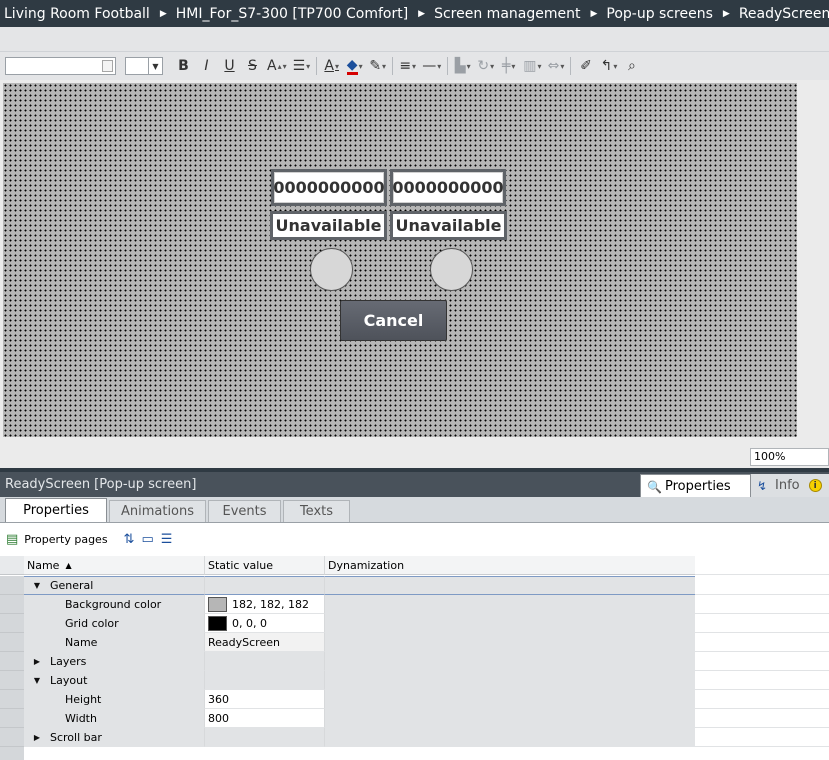 The height and width of the screenshot is (760, 829). I want to click on column-header-static-value: Static value, so click(264, 565).